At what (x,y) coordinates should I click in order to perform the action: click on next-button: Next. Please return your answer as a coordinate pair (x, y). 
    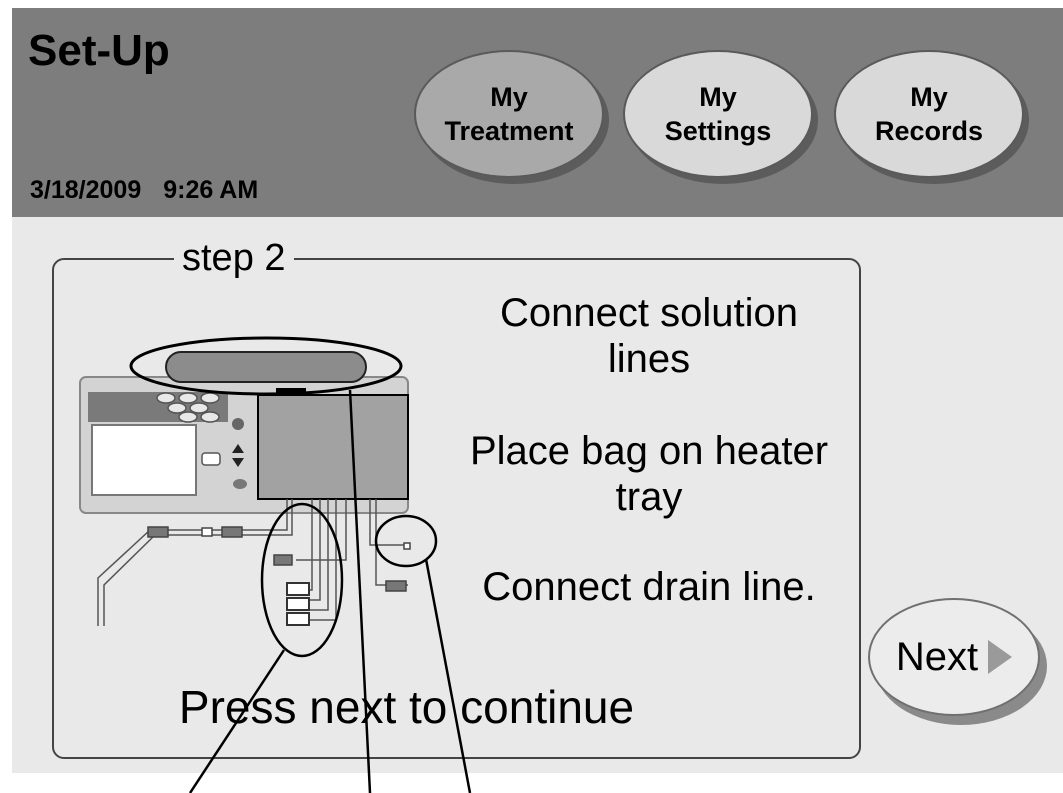
    Looking at the image, I should click on (954, 657).